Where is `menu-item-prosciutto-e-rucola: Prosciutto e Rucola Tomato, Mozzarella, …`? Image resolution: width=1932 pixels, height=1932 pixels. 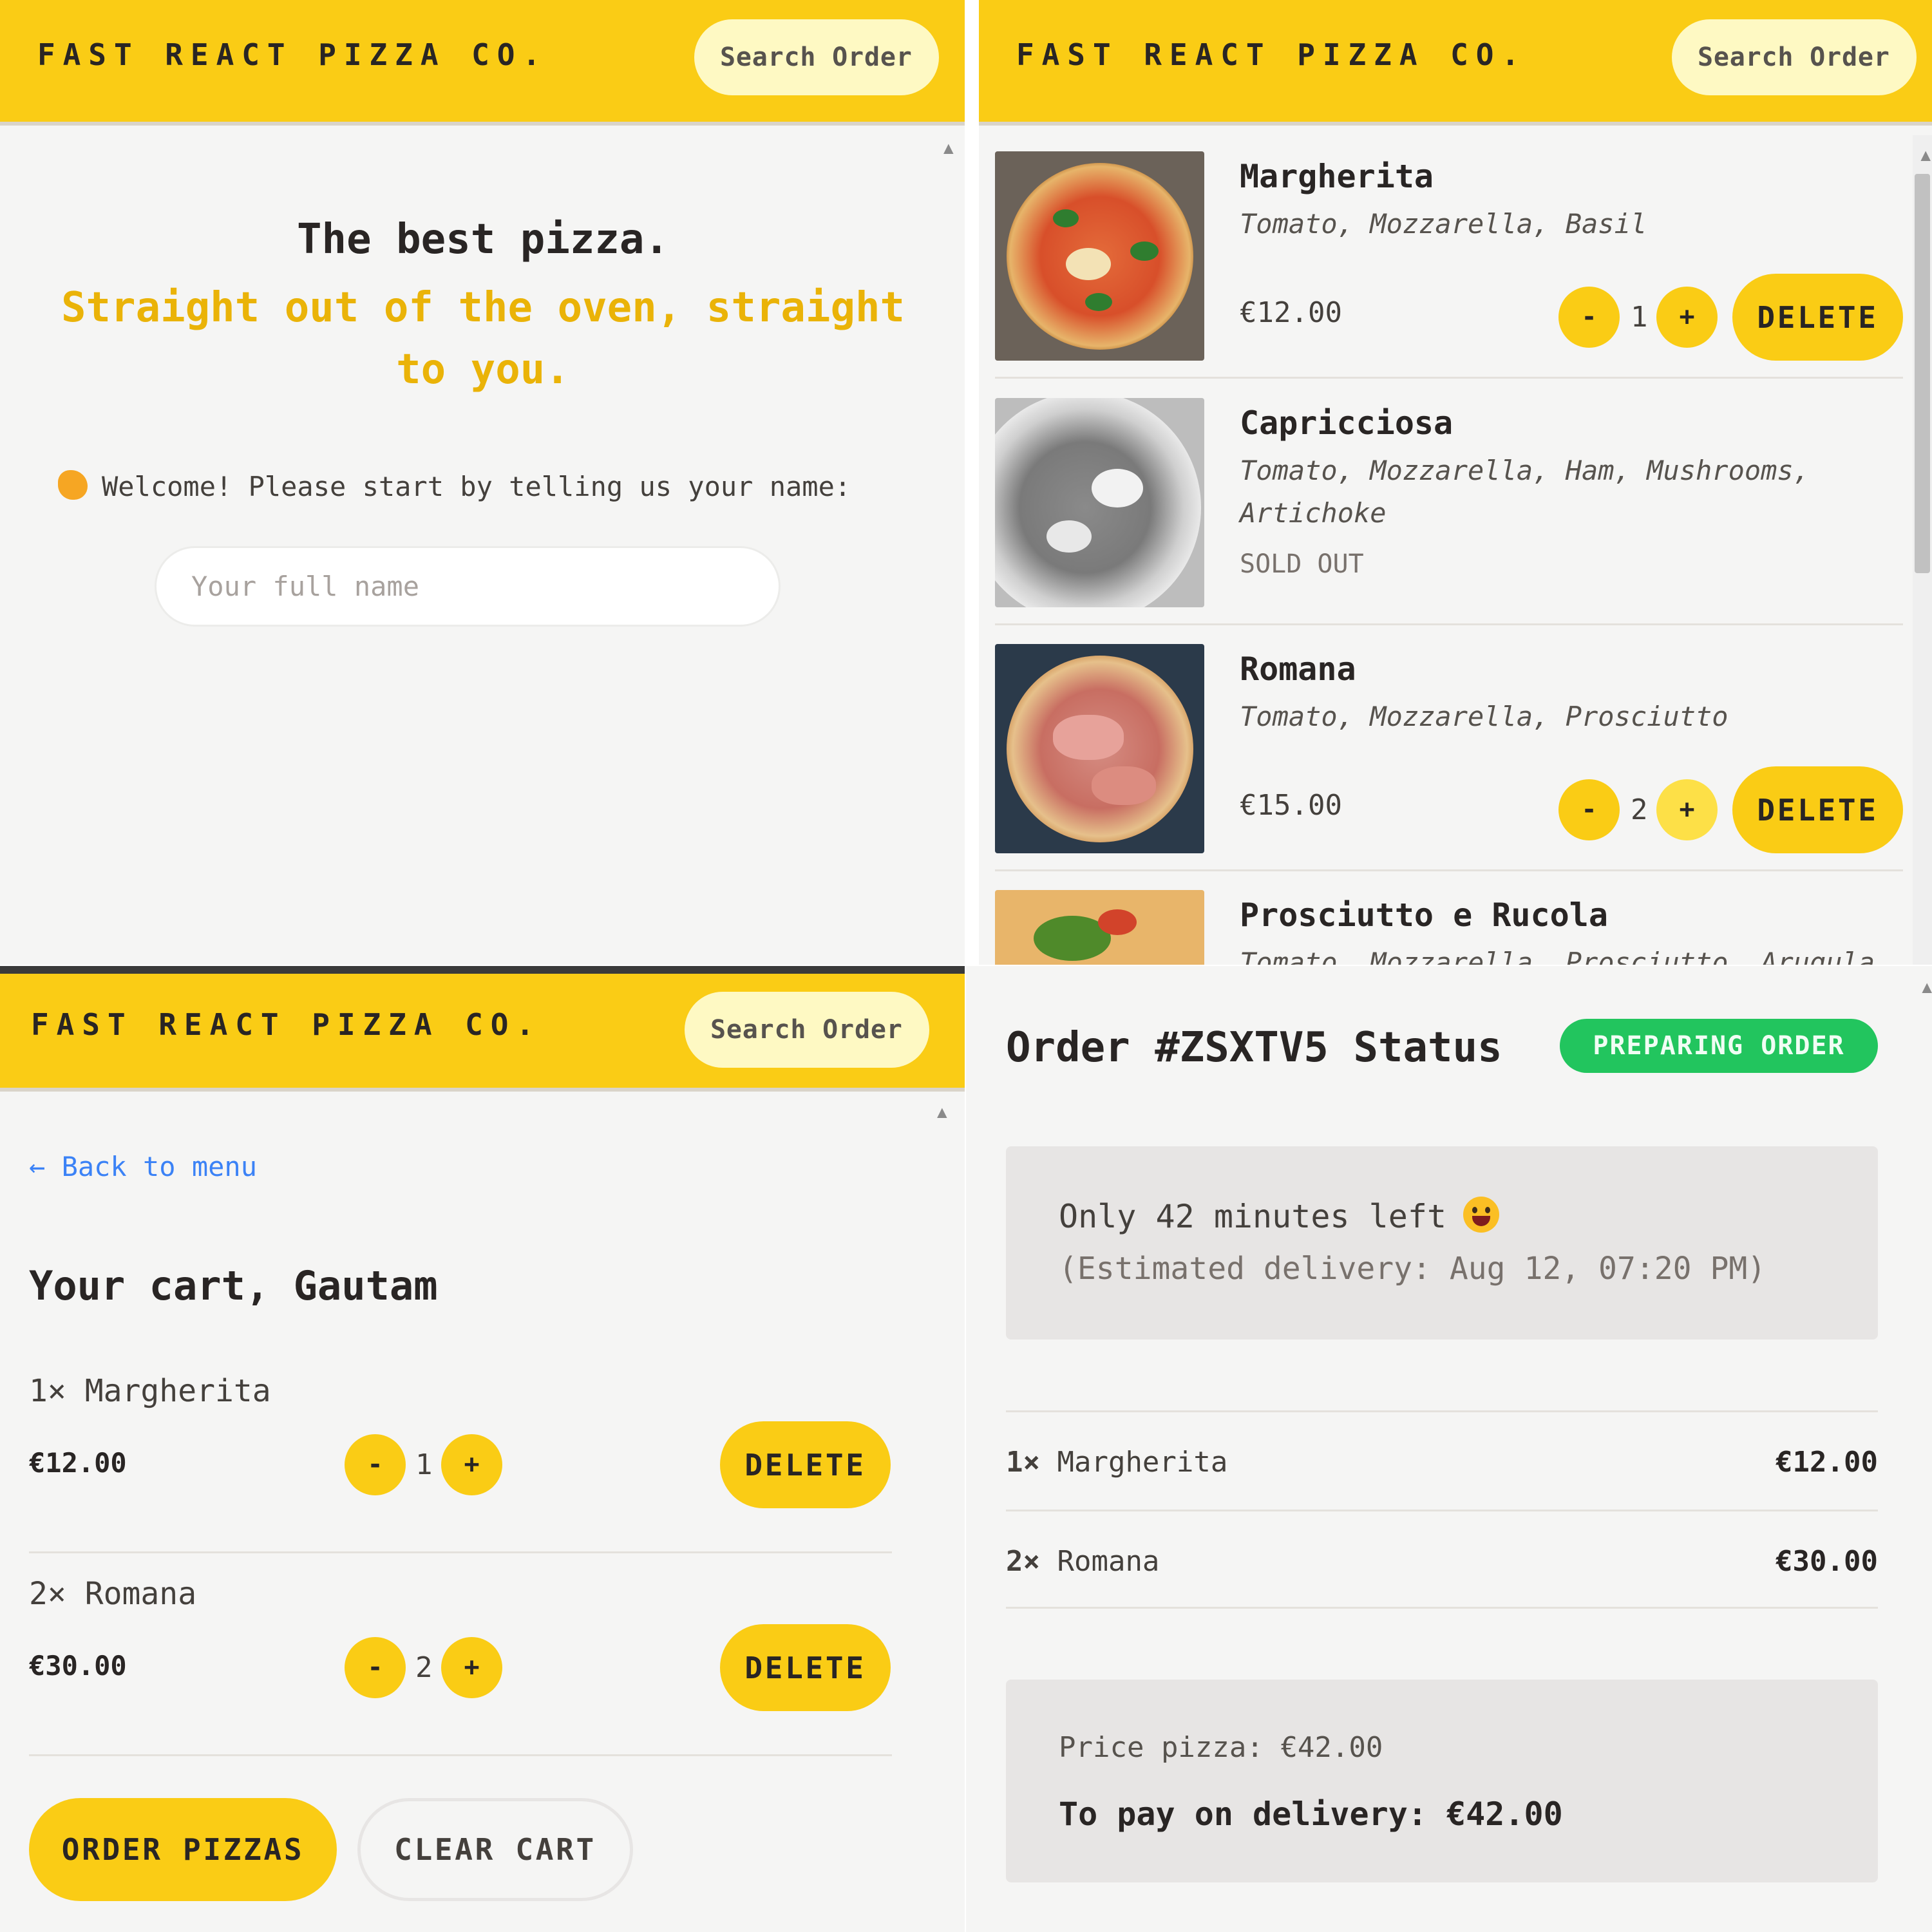
menu-item-prosciutto-e-rucola: Prosciutto e Rucola Tomato, Mozzarella, … is located at coordinates (1449, 918).